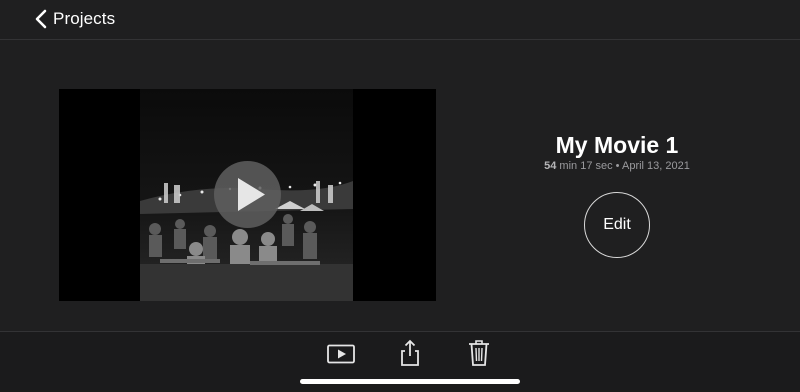 The width and height of the screenshot is (800, 392). I want to click on project-metadata: 54 min 17 sec • April 13, 2021, so click(617, 166).